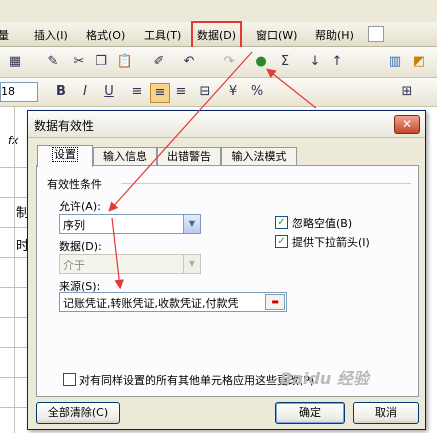 The image size is (437, 433). Describe the element at coordinates (151, 303) in the screenshot. I see `source-value: 记账凭证,转账凭证,收款凭证,付款凭` at that location.